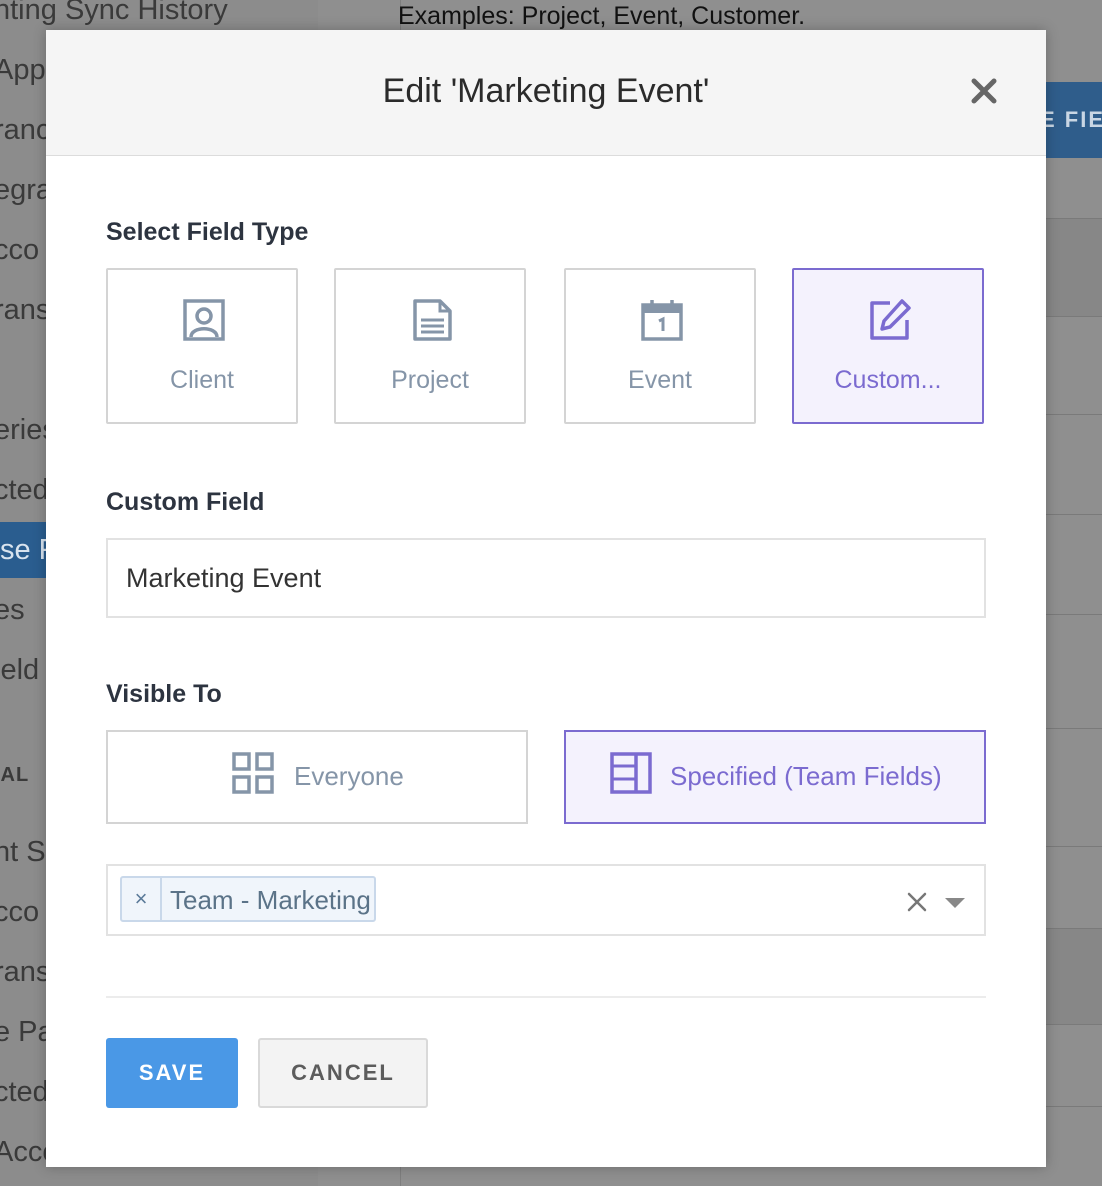  Describe the element at coordinates (20, 670) in the screenshot. I see `sidebar-item: ield` at that location.